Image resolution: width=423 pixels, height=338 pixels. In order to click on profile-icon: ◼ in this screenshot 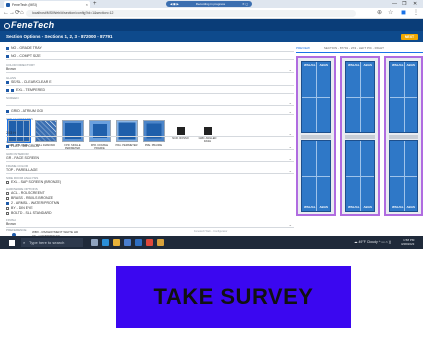, I will do `click(403, 13)`.